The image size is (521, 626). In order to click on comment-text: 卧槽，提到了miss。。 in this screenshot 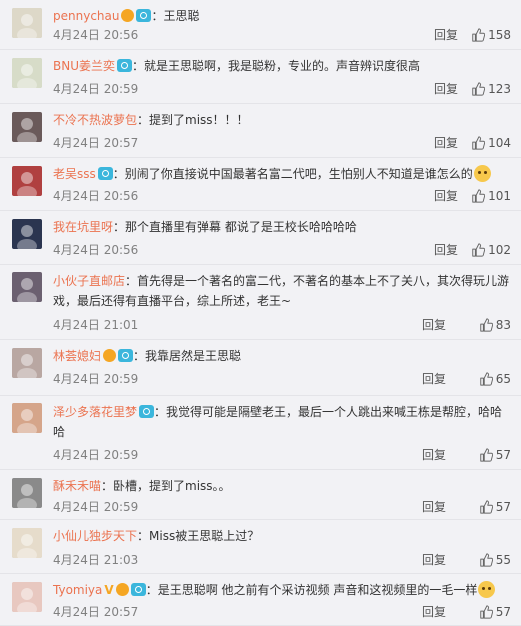, I will do `click(172, 486)`.